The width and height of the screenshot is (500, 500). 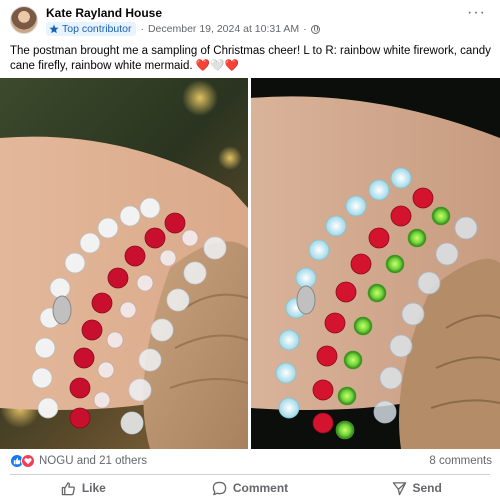 I want to click on comment-label: Comment, so click(x=260, y=488).